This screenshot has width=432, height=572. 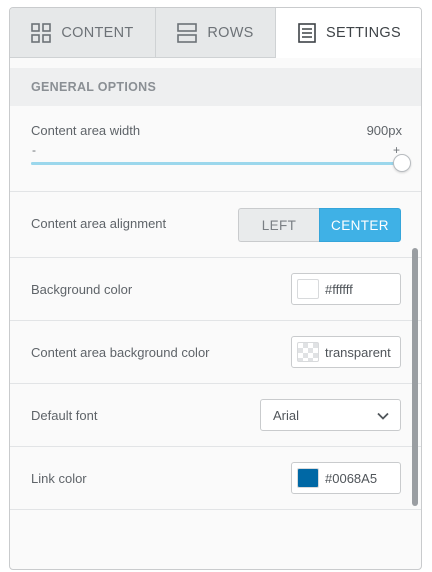 What do you see at coordinates (351, 478) in the screenshot?
I see `link-color-value: #0068A5` at bounding box center [351, 478].